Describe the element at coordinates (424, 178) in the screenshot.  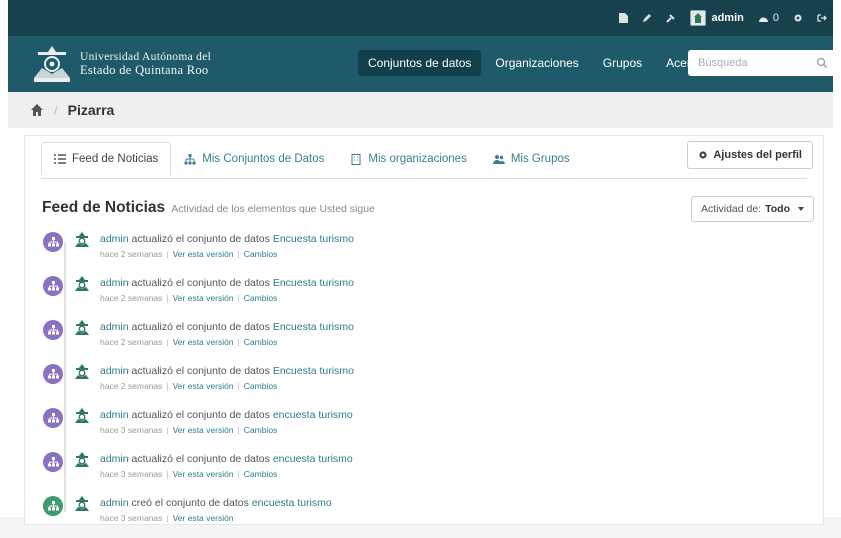
I see `tabs-divider` at that location.